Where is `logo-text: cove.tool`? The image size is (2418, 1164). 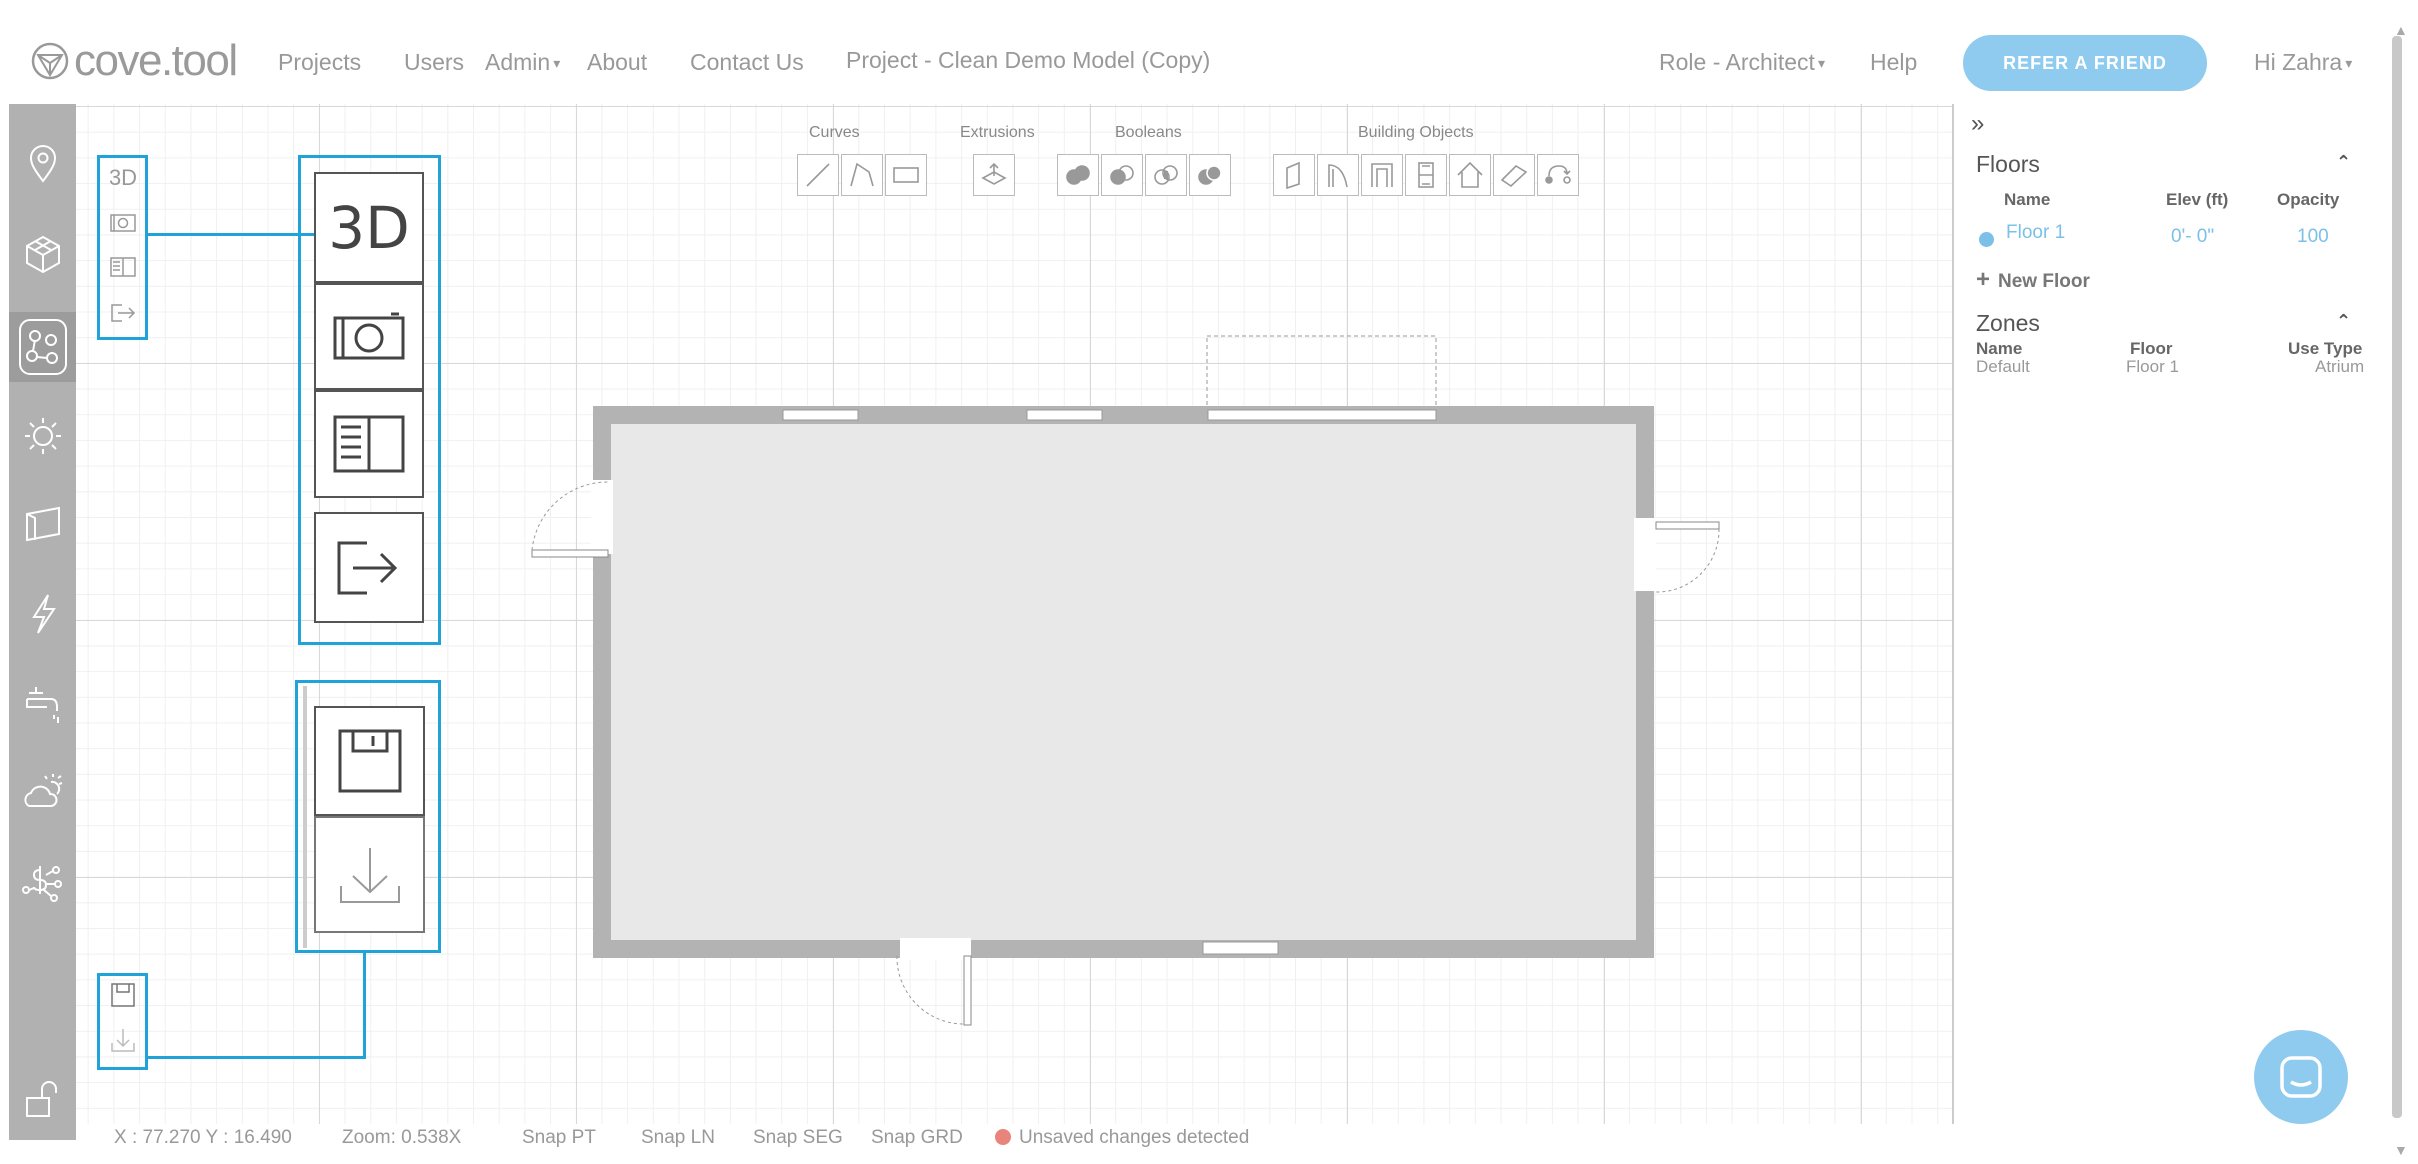
logo-text: cove.tool is located at coordinates (156, 60).